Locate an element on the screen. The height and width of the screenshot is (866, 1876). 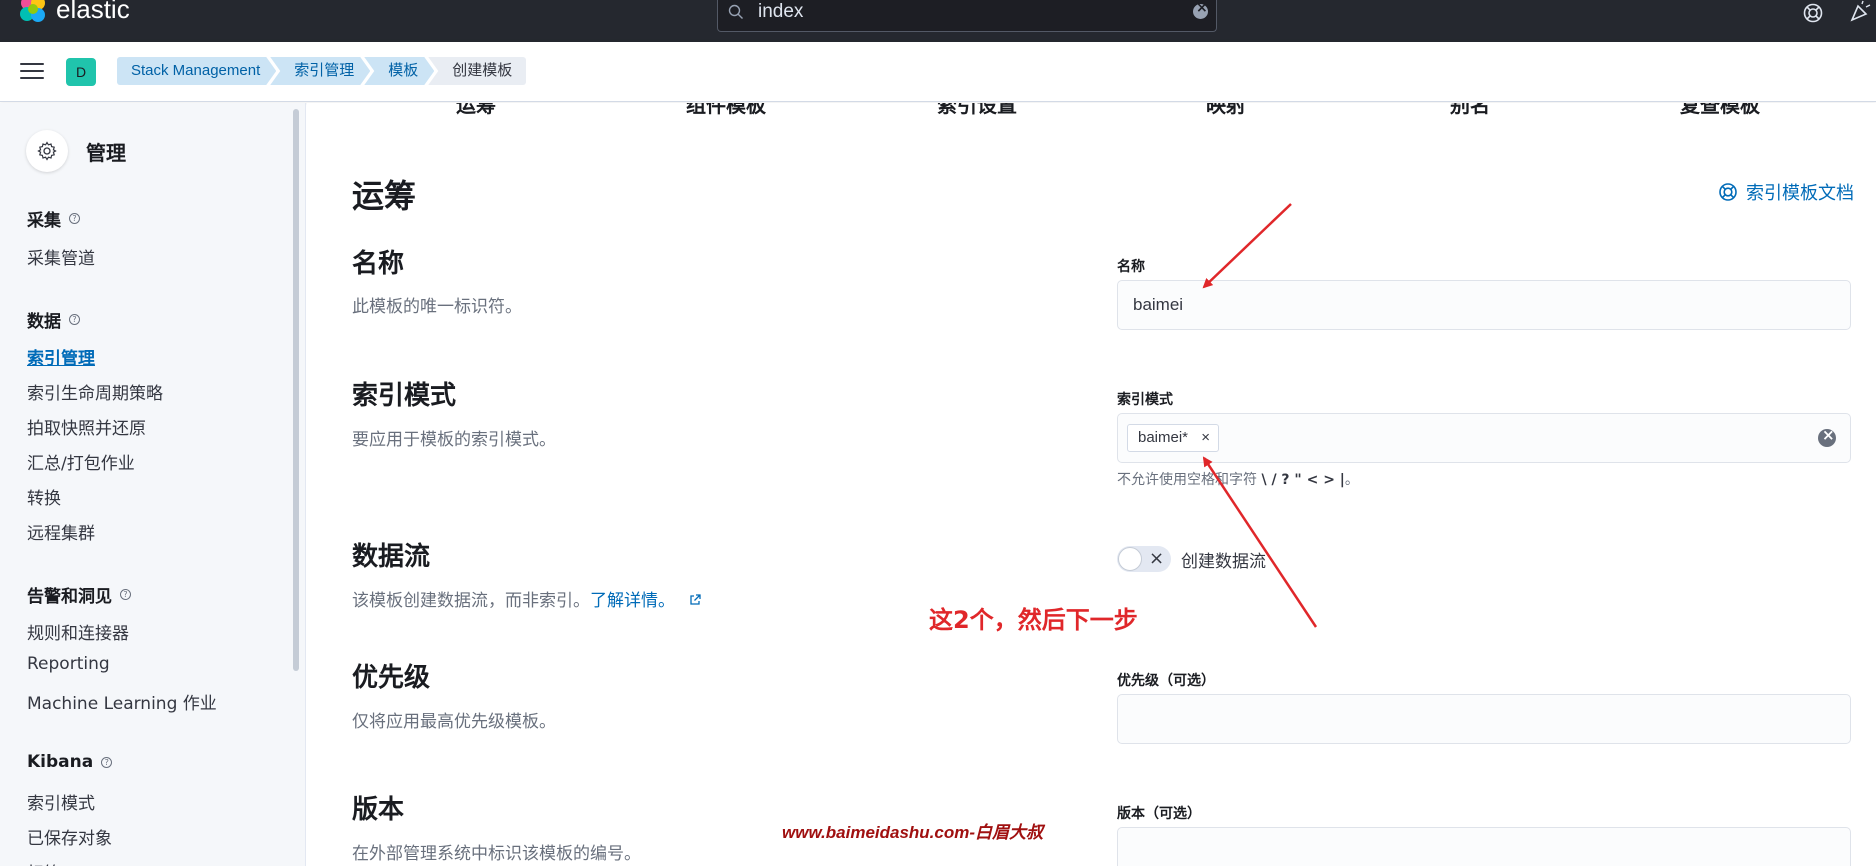
toggle-label: 创建数据流 is located at coordinates (1223, 561).